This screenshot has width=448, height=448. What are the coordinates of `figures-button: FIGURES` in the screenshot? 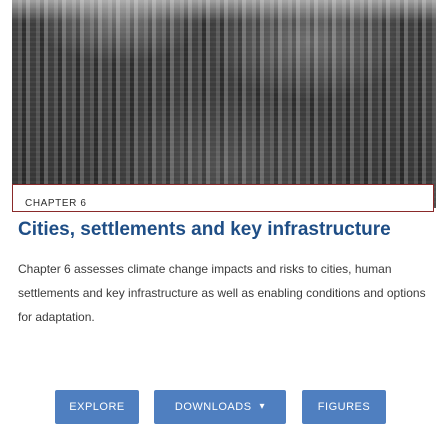 It's located at (344, 407).